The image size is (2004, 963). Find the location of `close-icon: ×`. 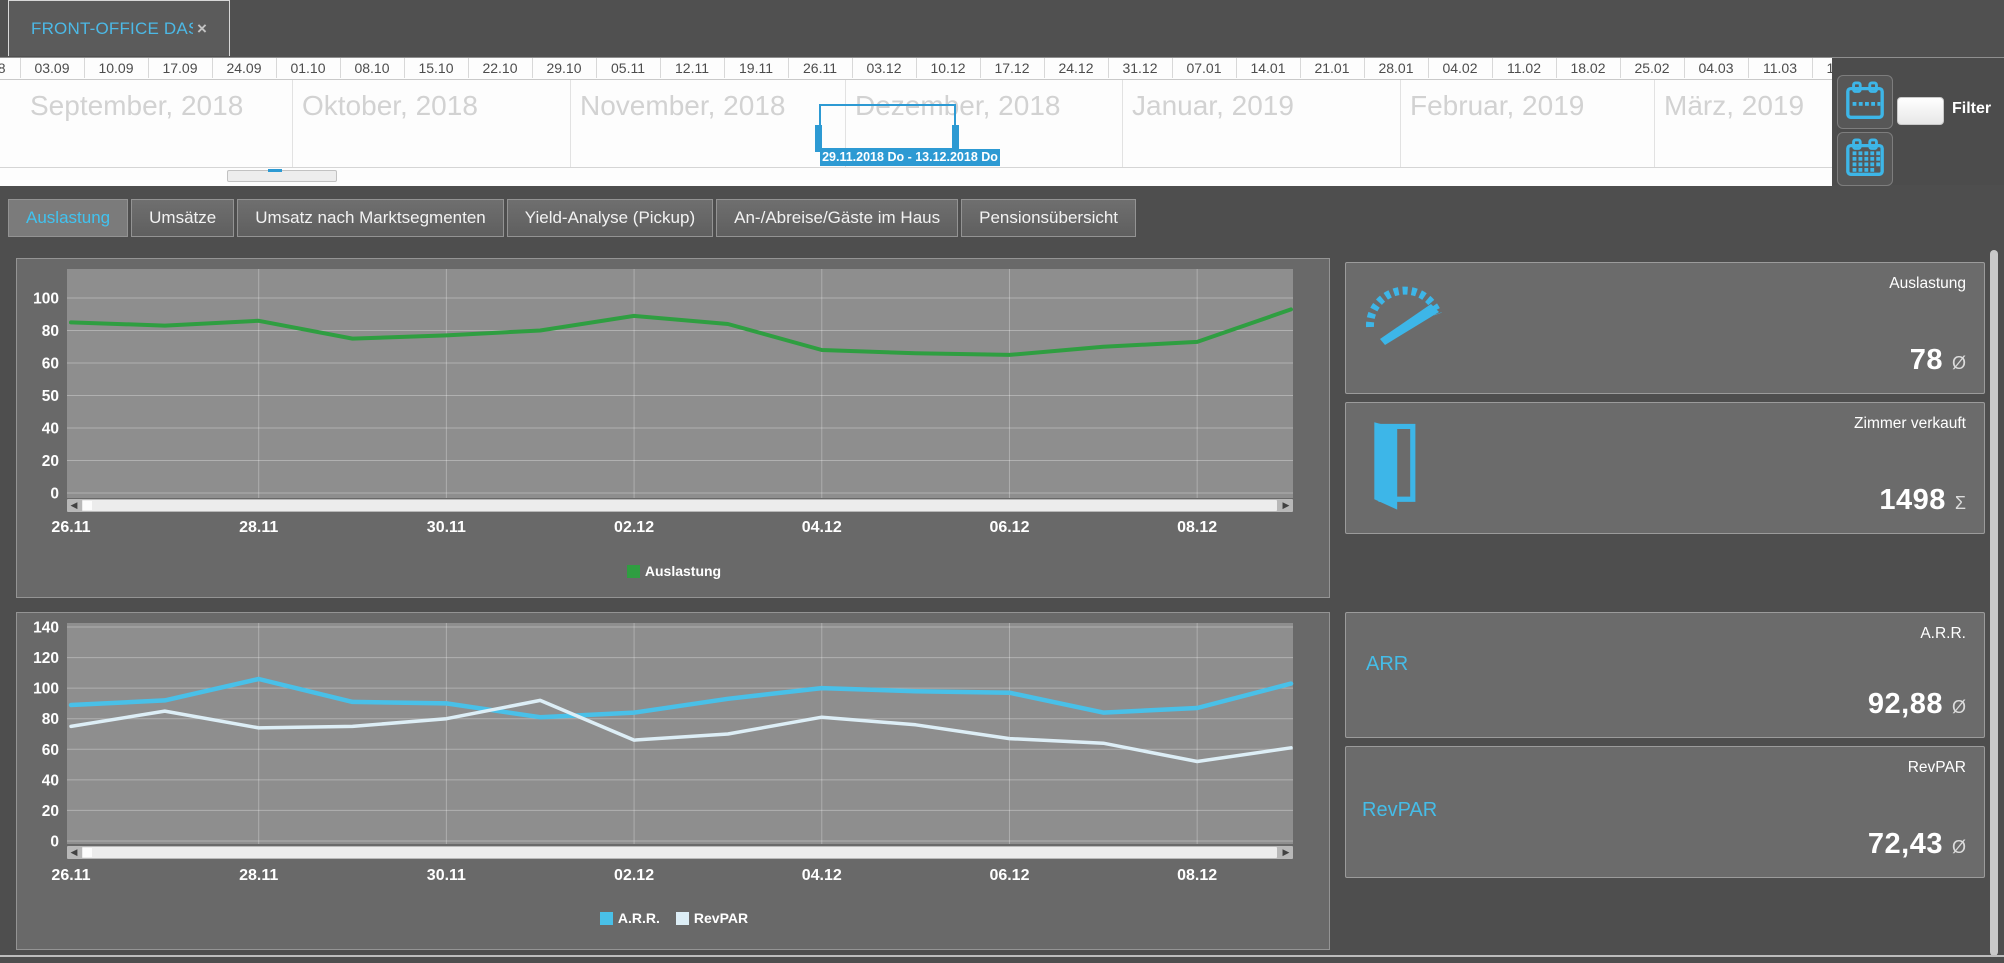

close-icon: × is located at coordinates (202, 29).